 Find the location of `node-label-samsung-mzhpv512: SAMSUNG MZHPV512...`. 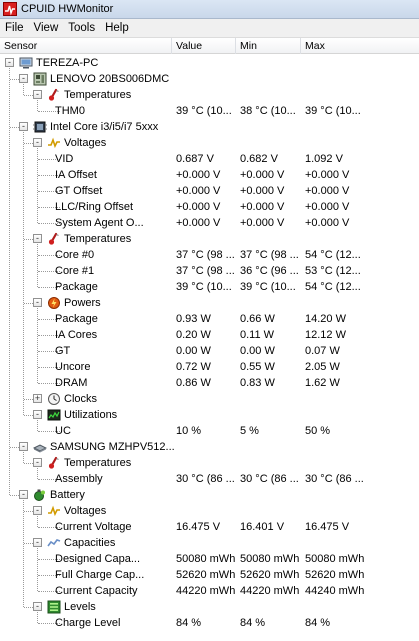

node-label-samsung-mzhpv512: SAMSUNG MZHPV512... is located at coordinates (112, 447).